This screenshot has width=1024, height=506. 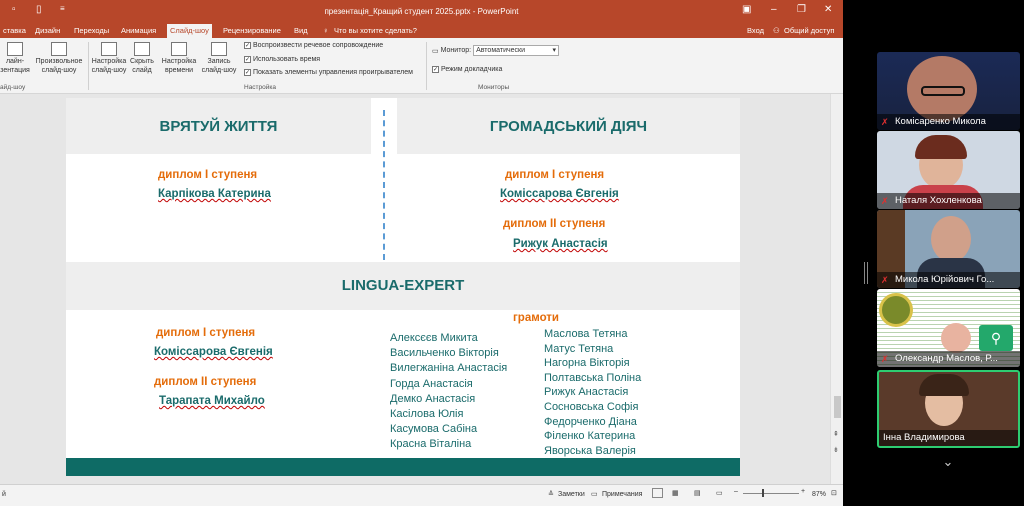 What do you see at coordinates (896, 310) in the screenshot?
I see `emblem-icon` at bounding box center [896, 310].